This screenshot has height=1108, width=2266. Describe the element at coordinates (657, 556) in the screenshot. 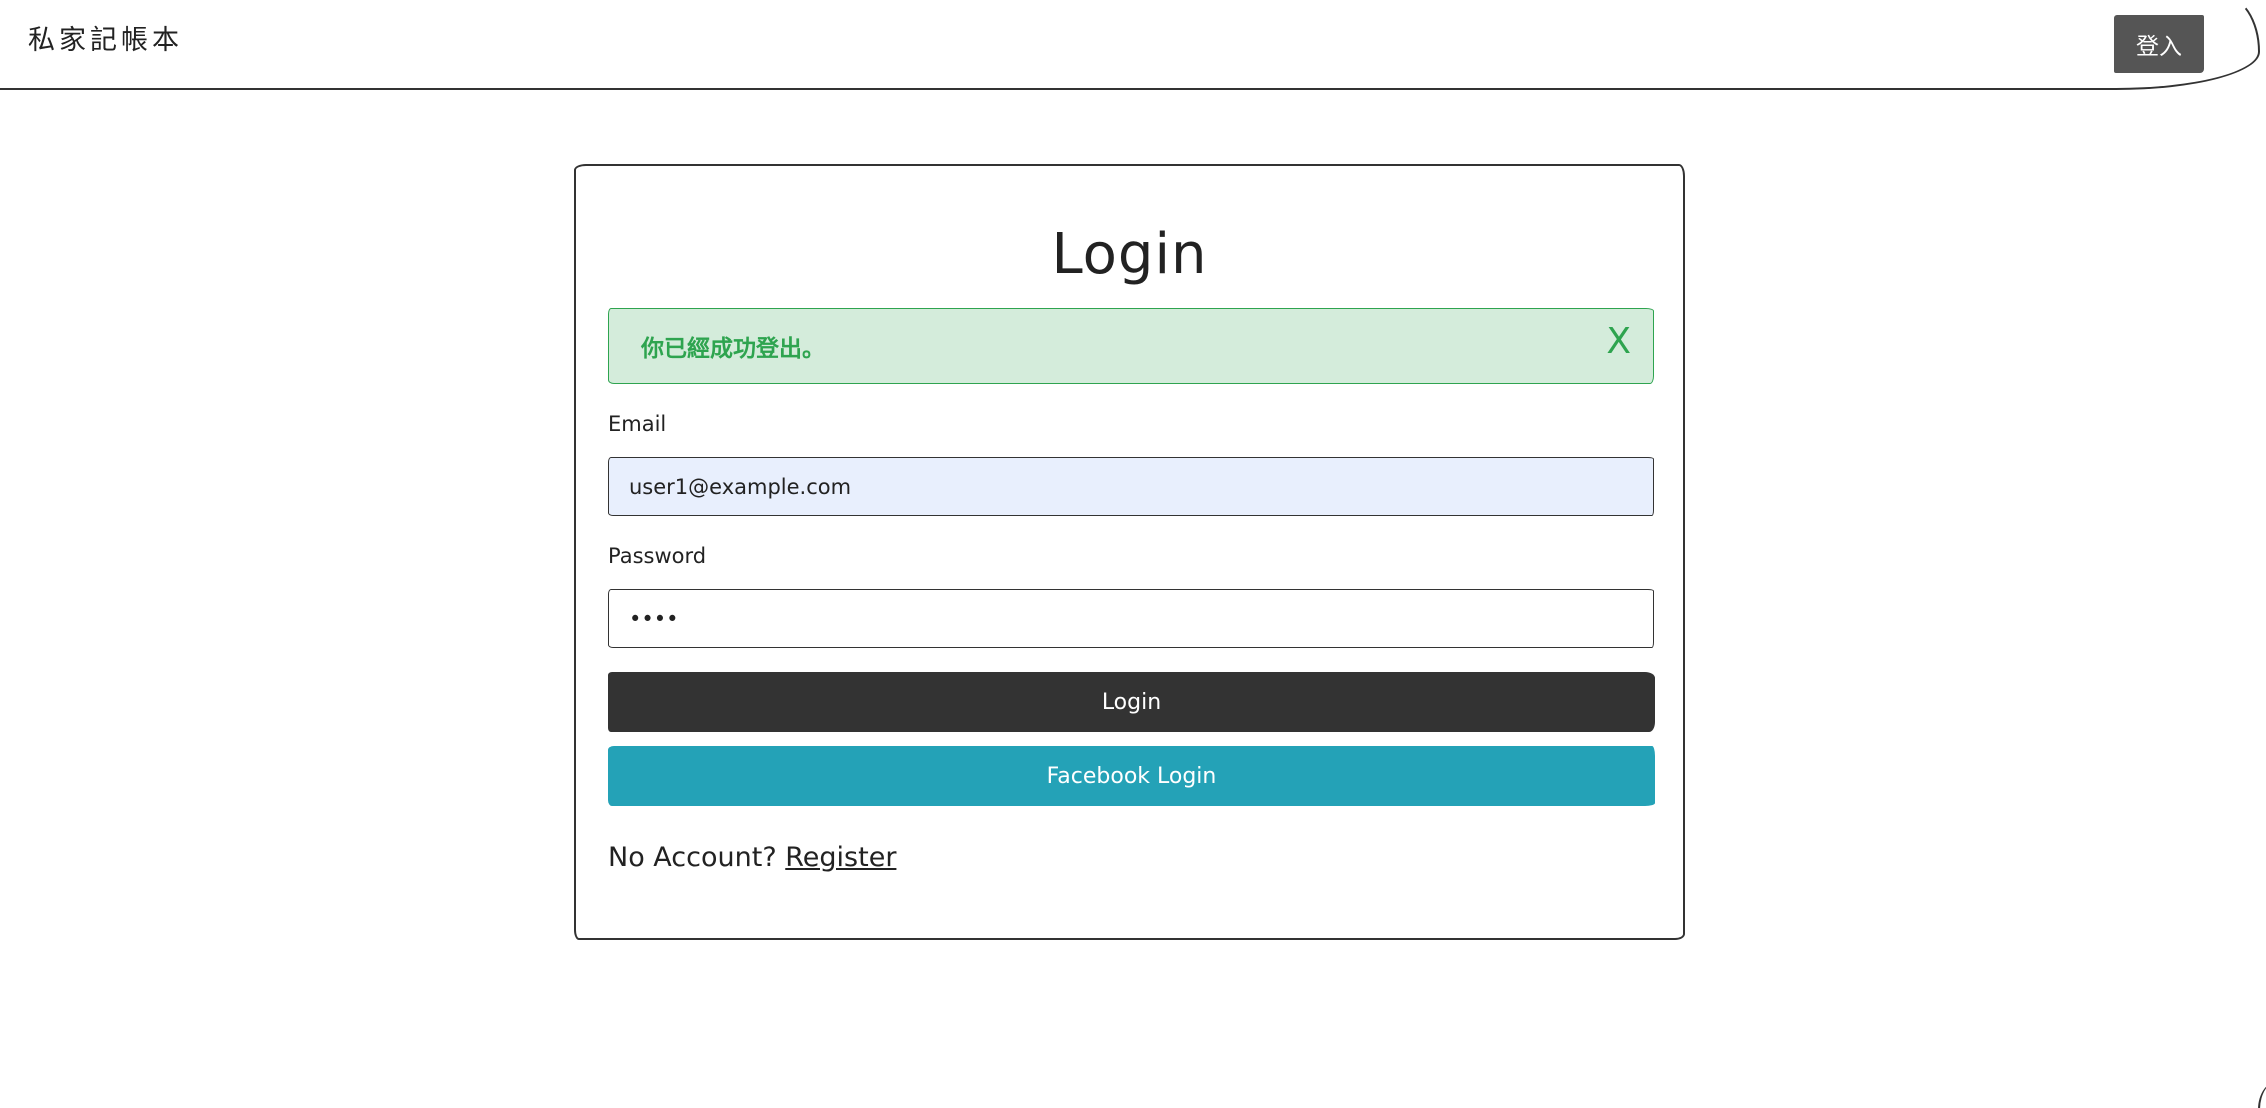

I see `password-label: Password` at that location.